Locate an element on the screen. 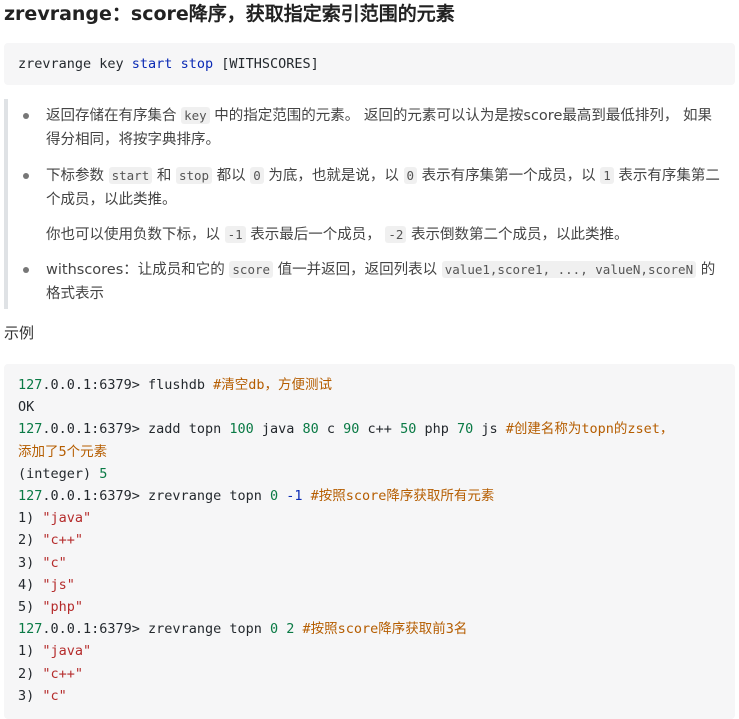  code-line: 127.0.0.1:6379> flushdb #清空db，方便测试 is located at coordinates (369, 385).